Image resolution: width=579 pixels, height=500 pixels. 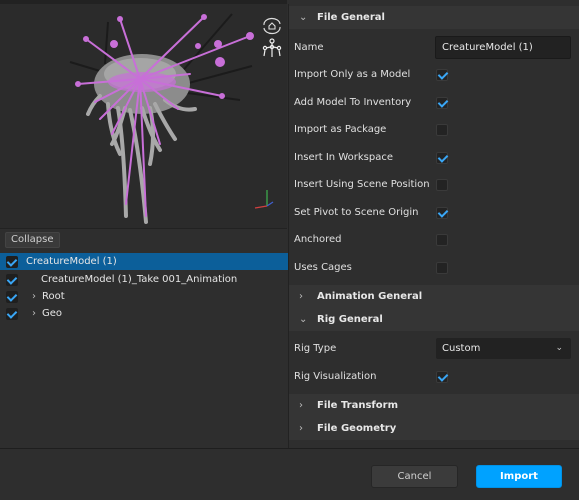 What do you see at coordinates (434, 47) in the screenshot?
I see `prop-row-name: Name CreatureModel (1)` at bounding box center [434, 47].